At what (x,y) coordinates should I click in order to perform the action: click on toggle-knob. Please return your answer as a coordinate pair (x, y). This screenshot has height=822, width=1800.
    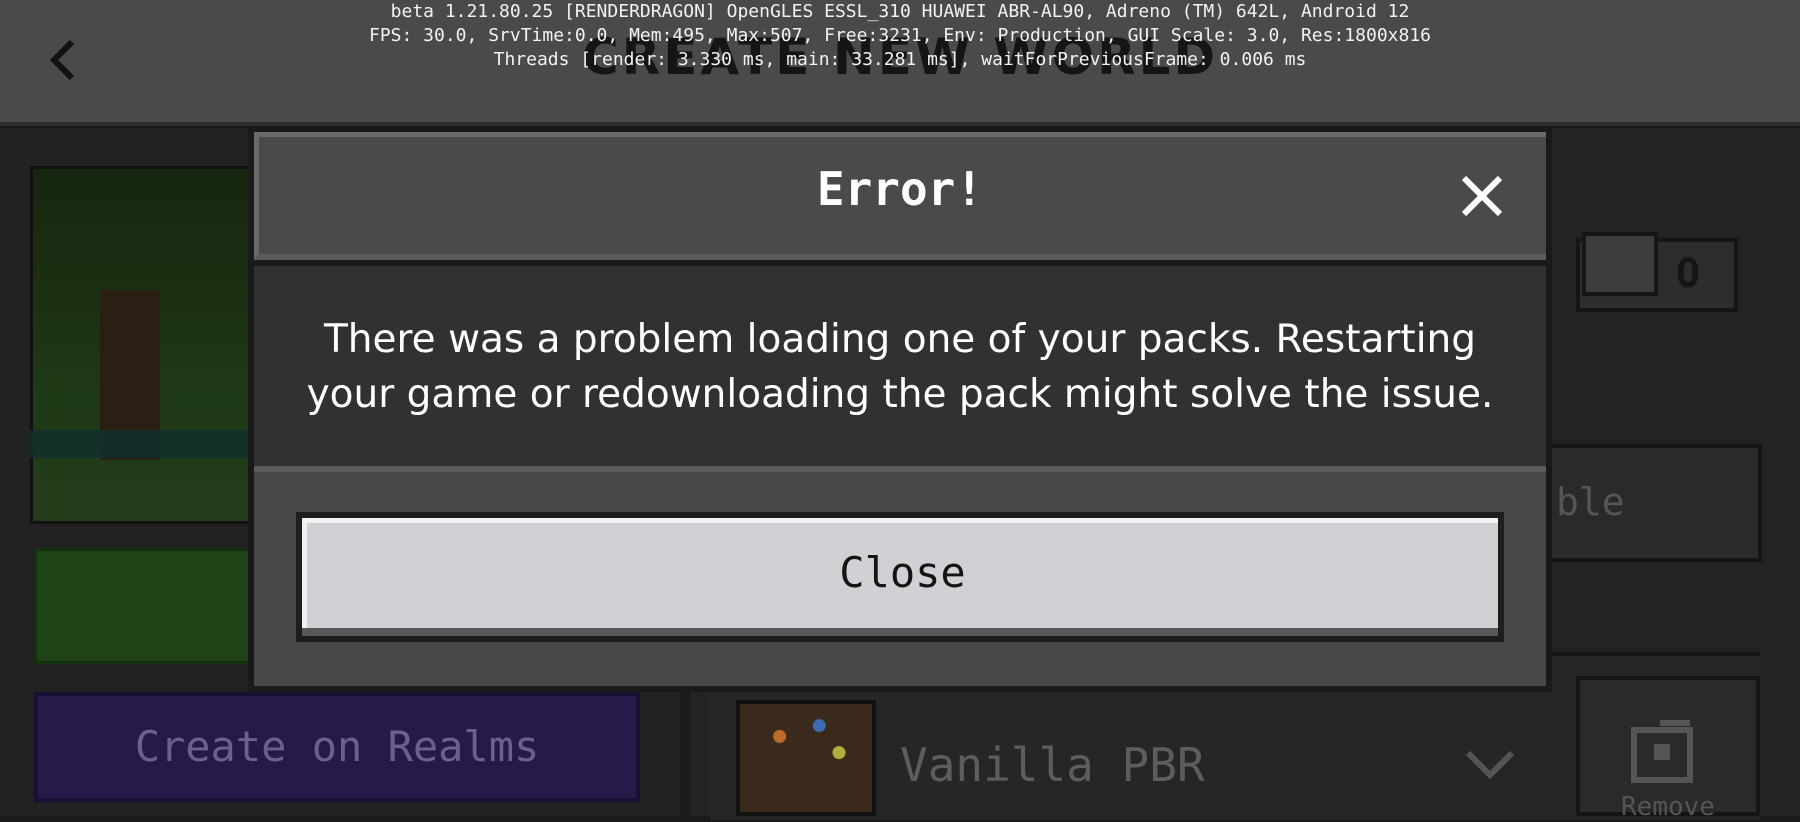
    Looking at the image, I should click on (1620, 264).